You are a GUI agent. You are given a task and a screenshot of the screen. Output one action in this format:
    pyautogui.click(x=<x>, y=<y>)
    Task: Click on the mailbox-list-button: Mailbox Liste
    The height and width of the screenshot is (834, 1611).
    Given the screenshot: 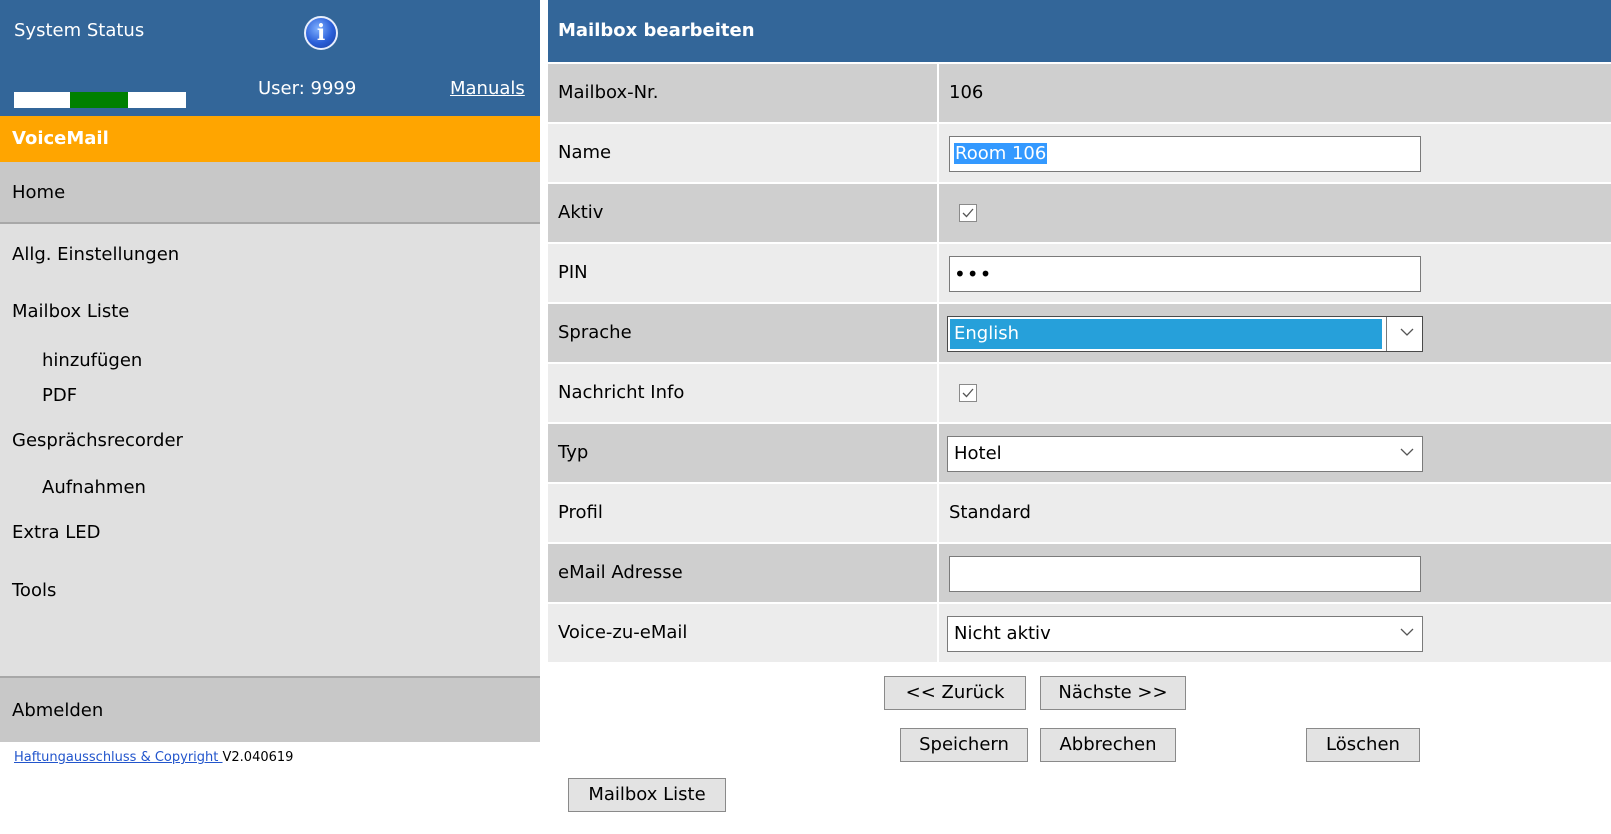 What is the action you would take?
    pyautogui.click(x=647, y=795)
    